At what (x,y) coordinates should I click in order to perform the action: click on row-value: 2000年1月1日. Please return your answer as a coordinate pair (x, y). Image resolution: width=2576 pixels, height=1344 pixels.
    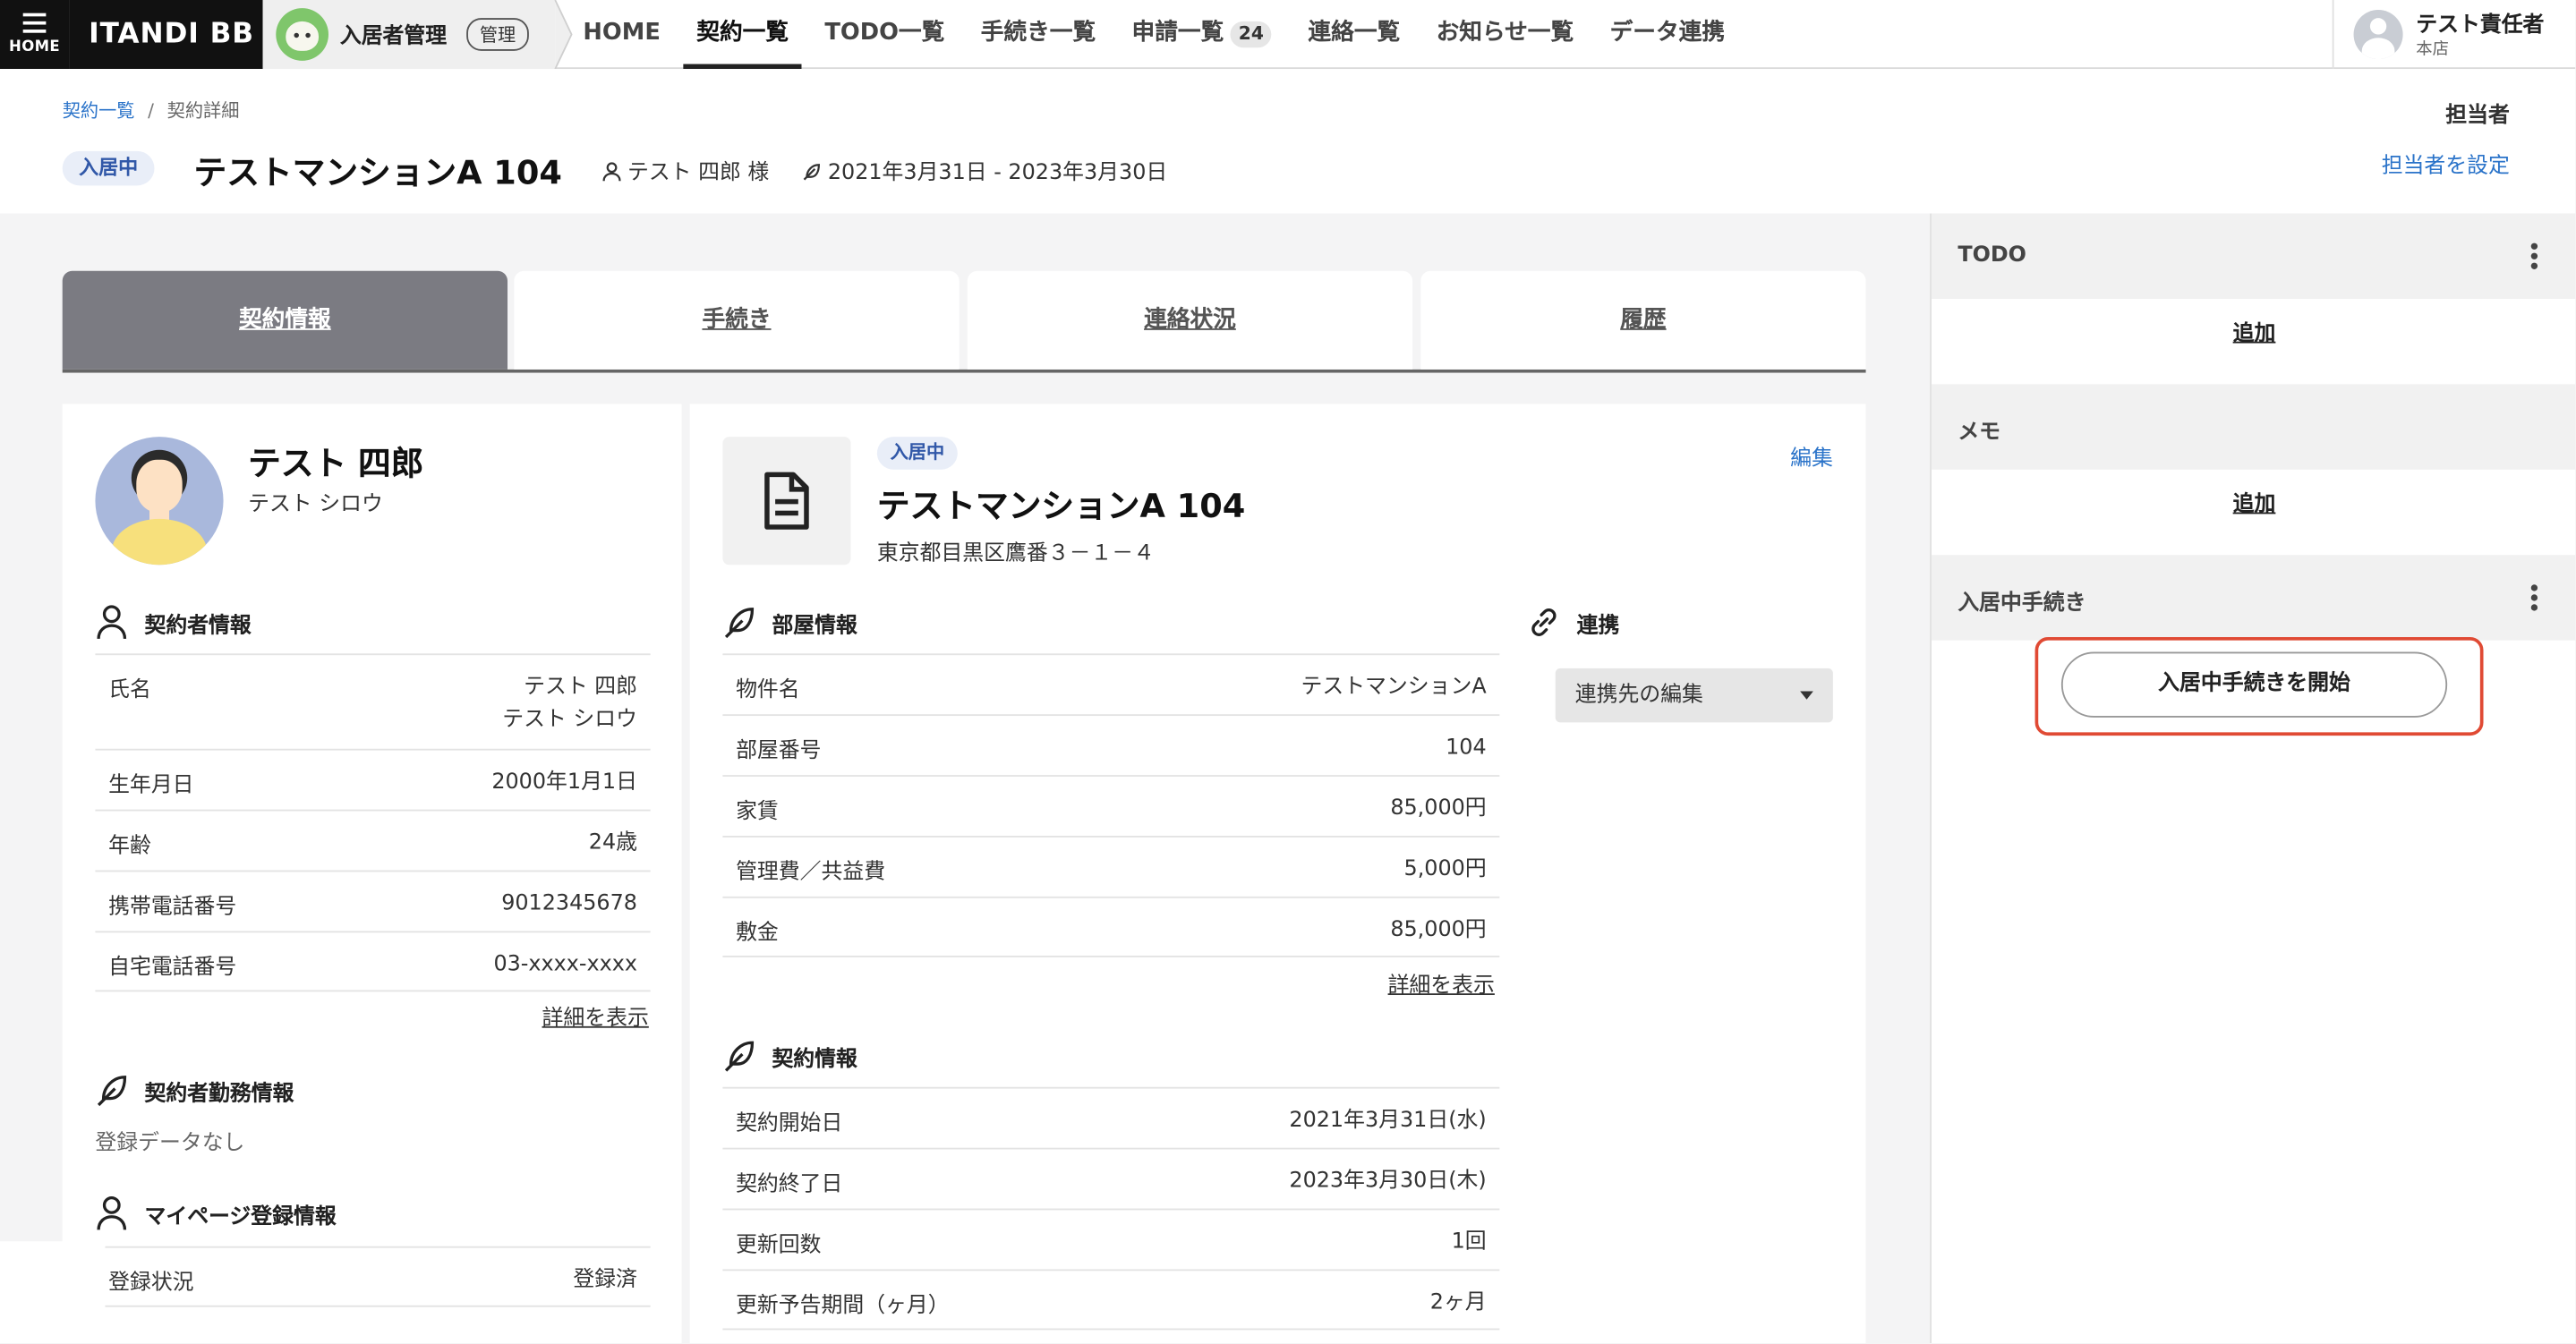
    Looking at the image, I should click on (564, 782).